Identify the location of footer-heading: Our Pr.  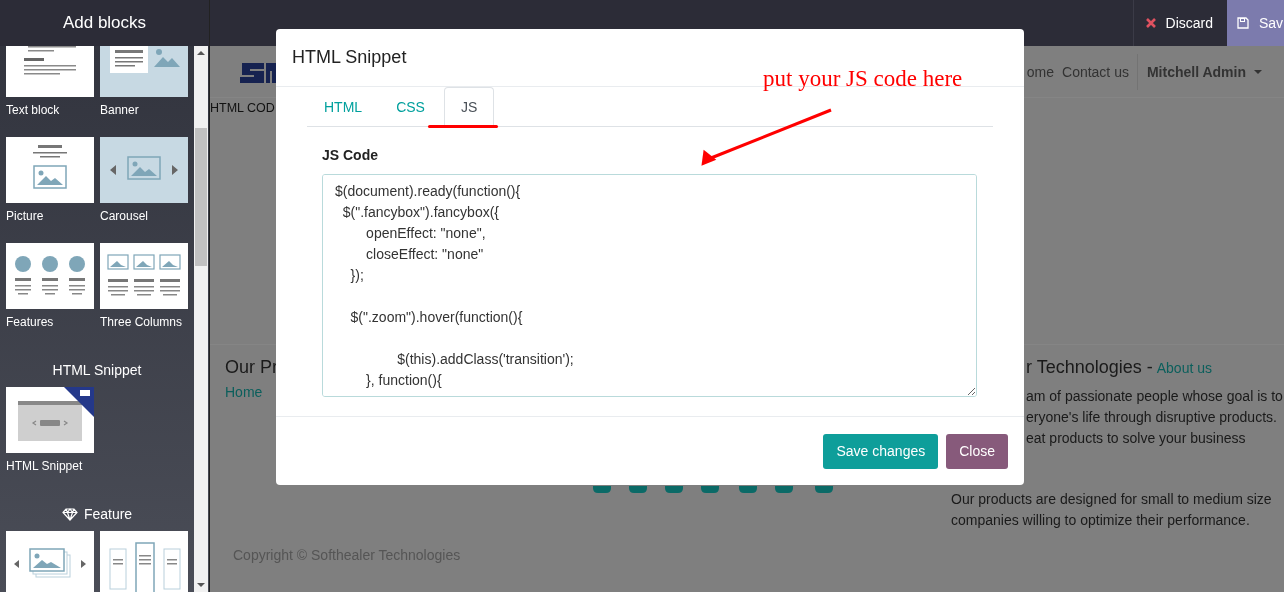
(251, 367).